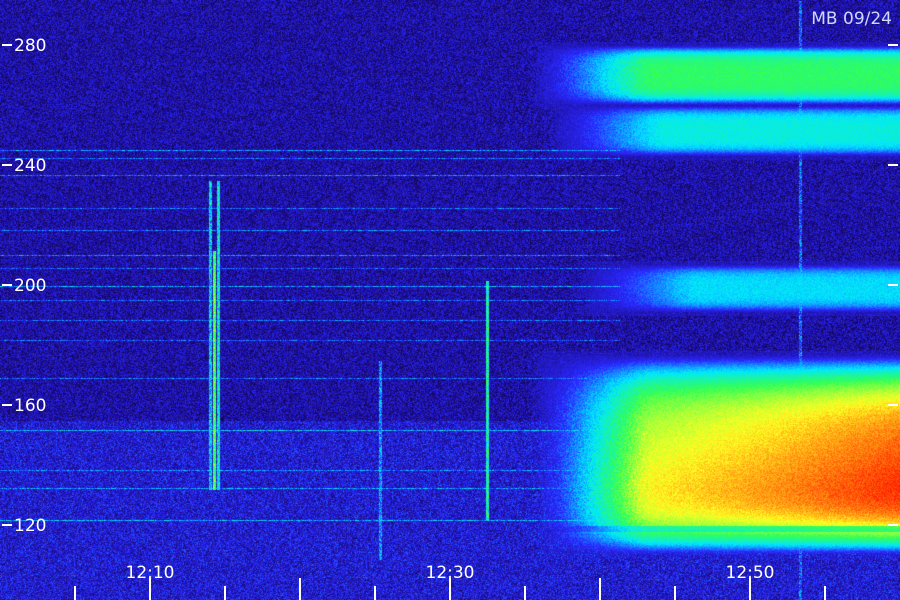 This screenshot has height=600, width=900. I want to click on y-tick-label-200: 200, so click(30, 286).